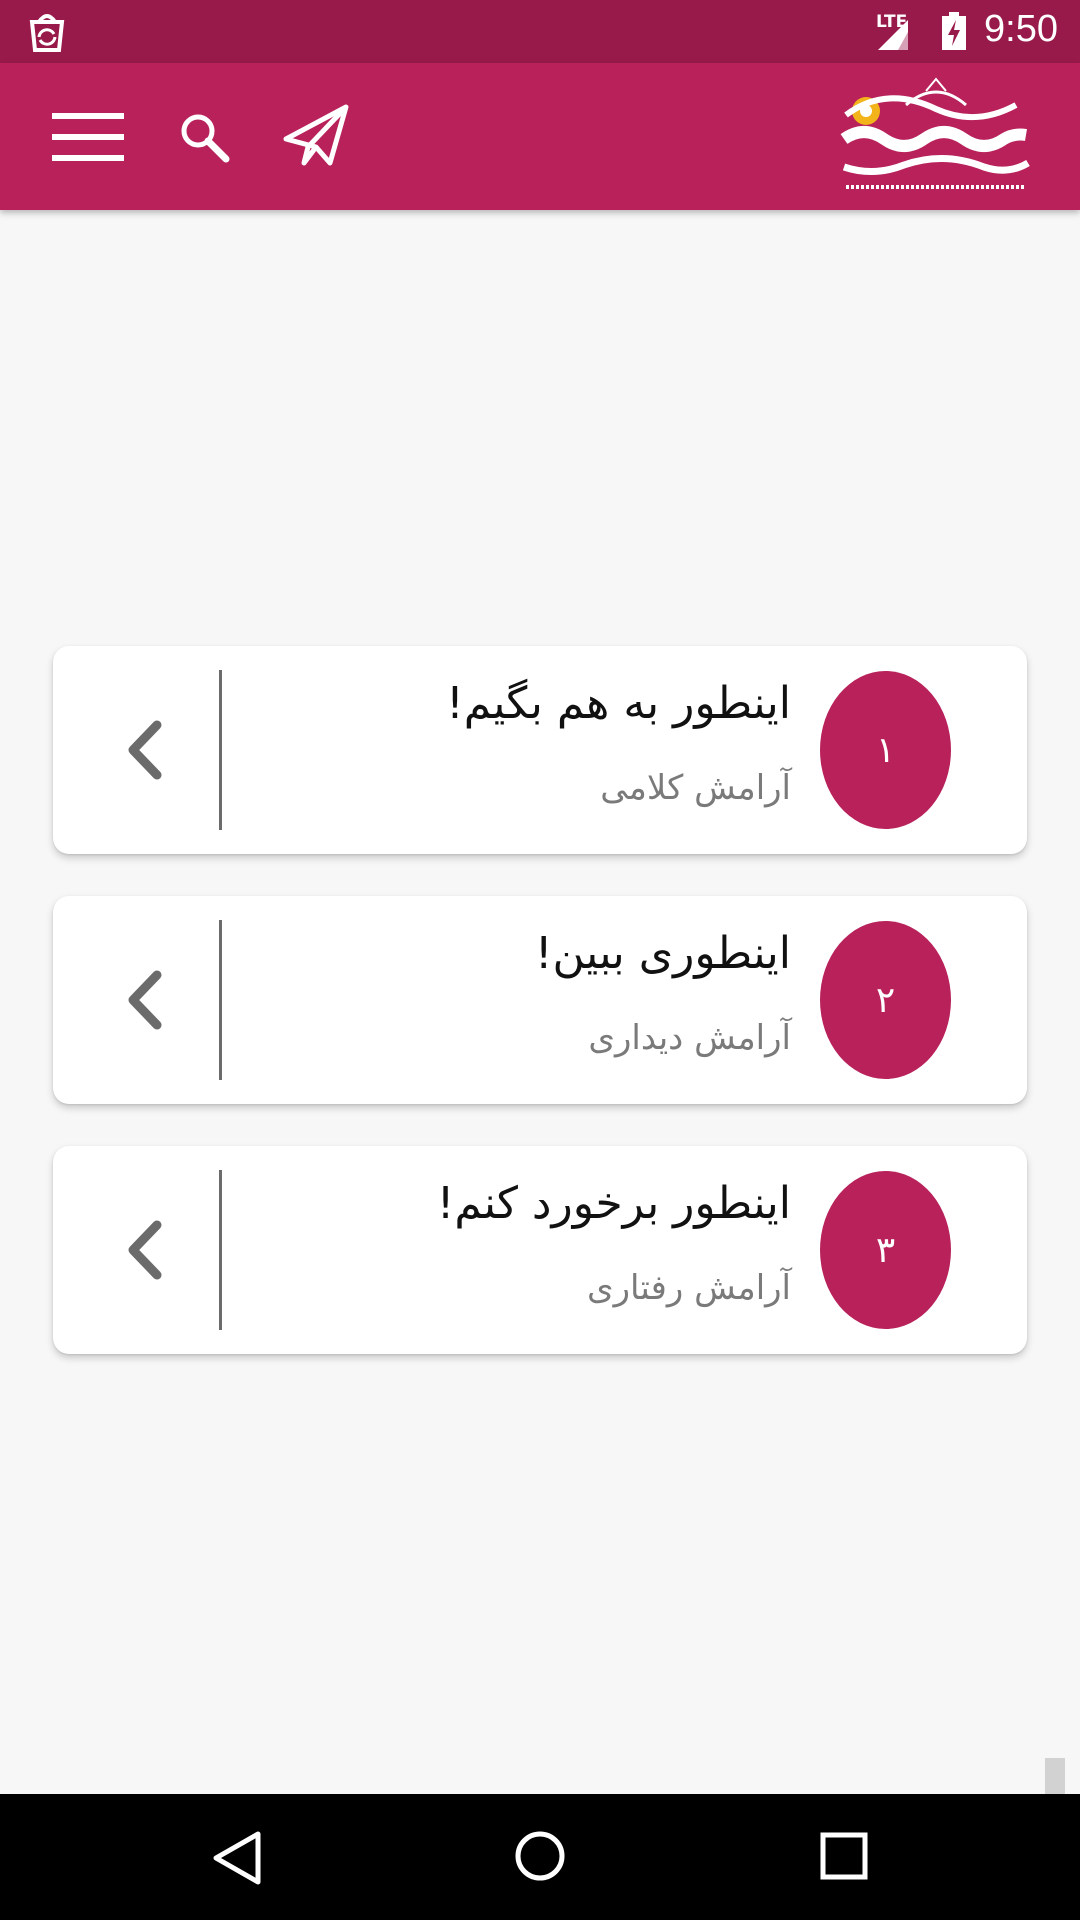 The image size is (1080, 1920). Describe the element at coordinates (844, 1856) in the screenshot. I see `recents-icon` at that location.